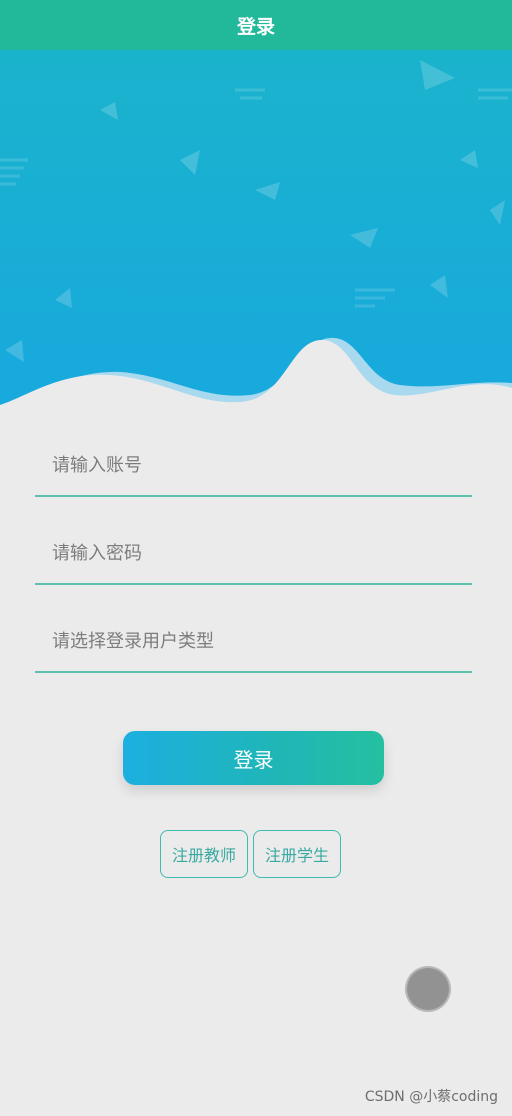 This screenshot has height=1116, width=512. Describe the element at coordinates (250, 854) in the screenshot. I see `register-buttons: 注册教师 注册学生` at that location.